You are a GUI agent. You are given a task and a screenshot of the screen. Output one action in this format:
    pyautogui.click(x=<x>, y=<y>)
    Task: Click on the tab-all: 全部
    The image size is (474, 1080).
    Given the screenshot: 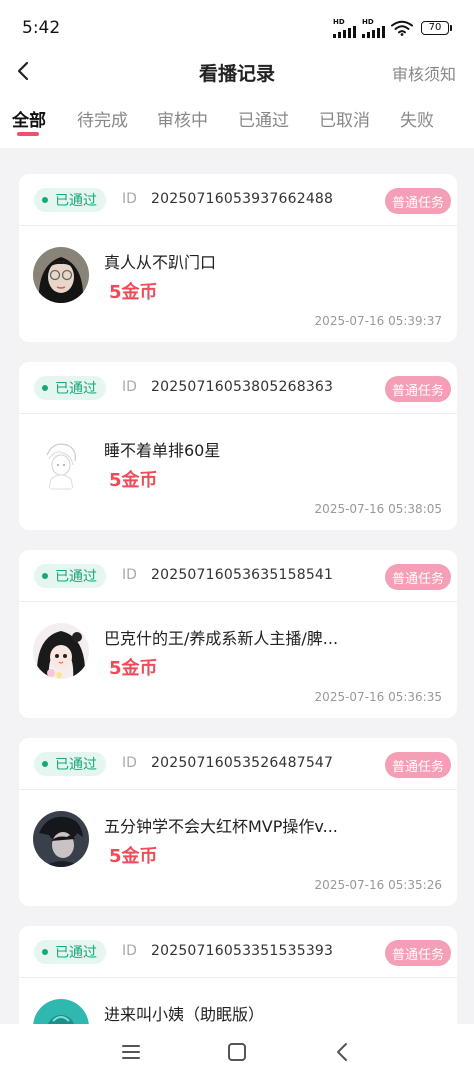 What is the action you would take?
    pyautogui.click(x=29, y=118)
    